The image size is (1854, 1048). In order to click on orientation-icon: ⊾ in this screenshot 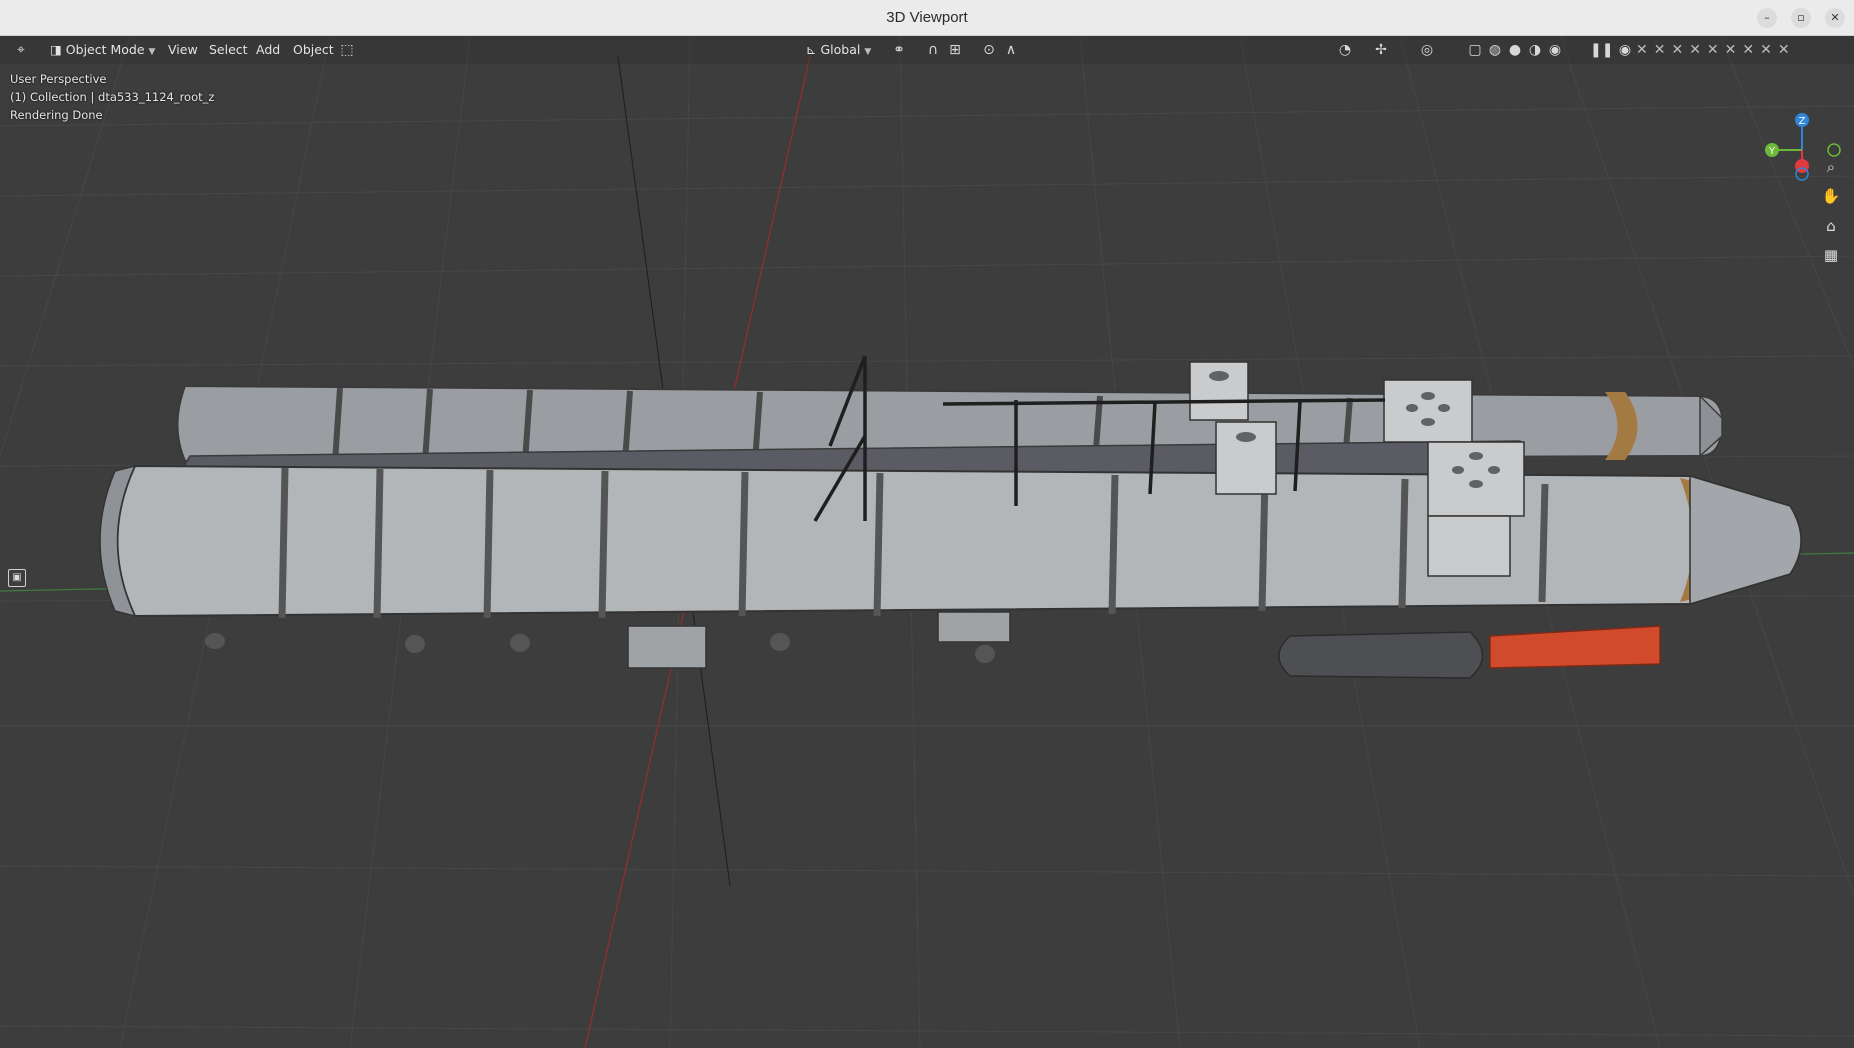, I will do `click(813, 49)`.